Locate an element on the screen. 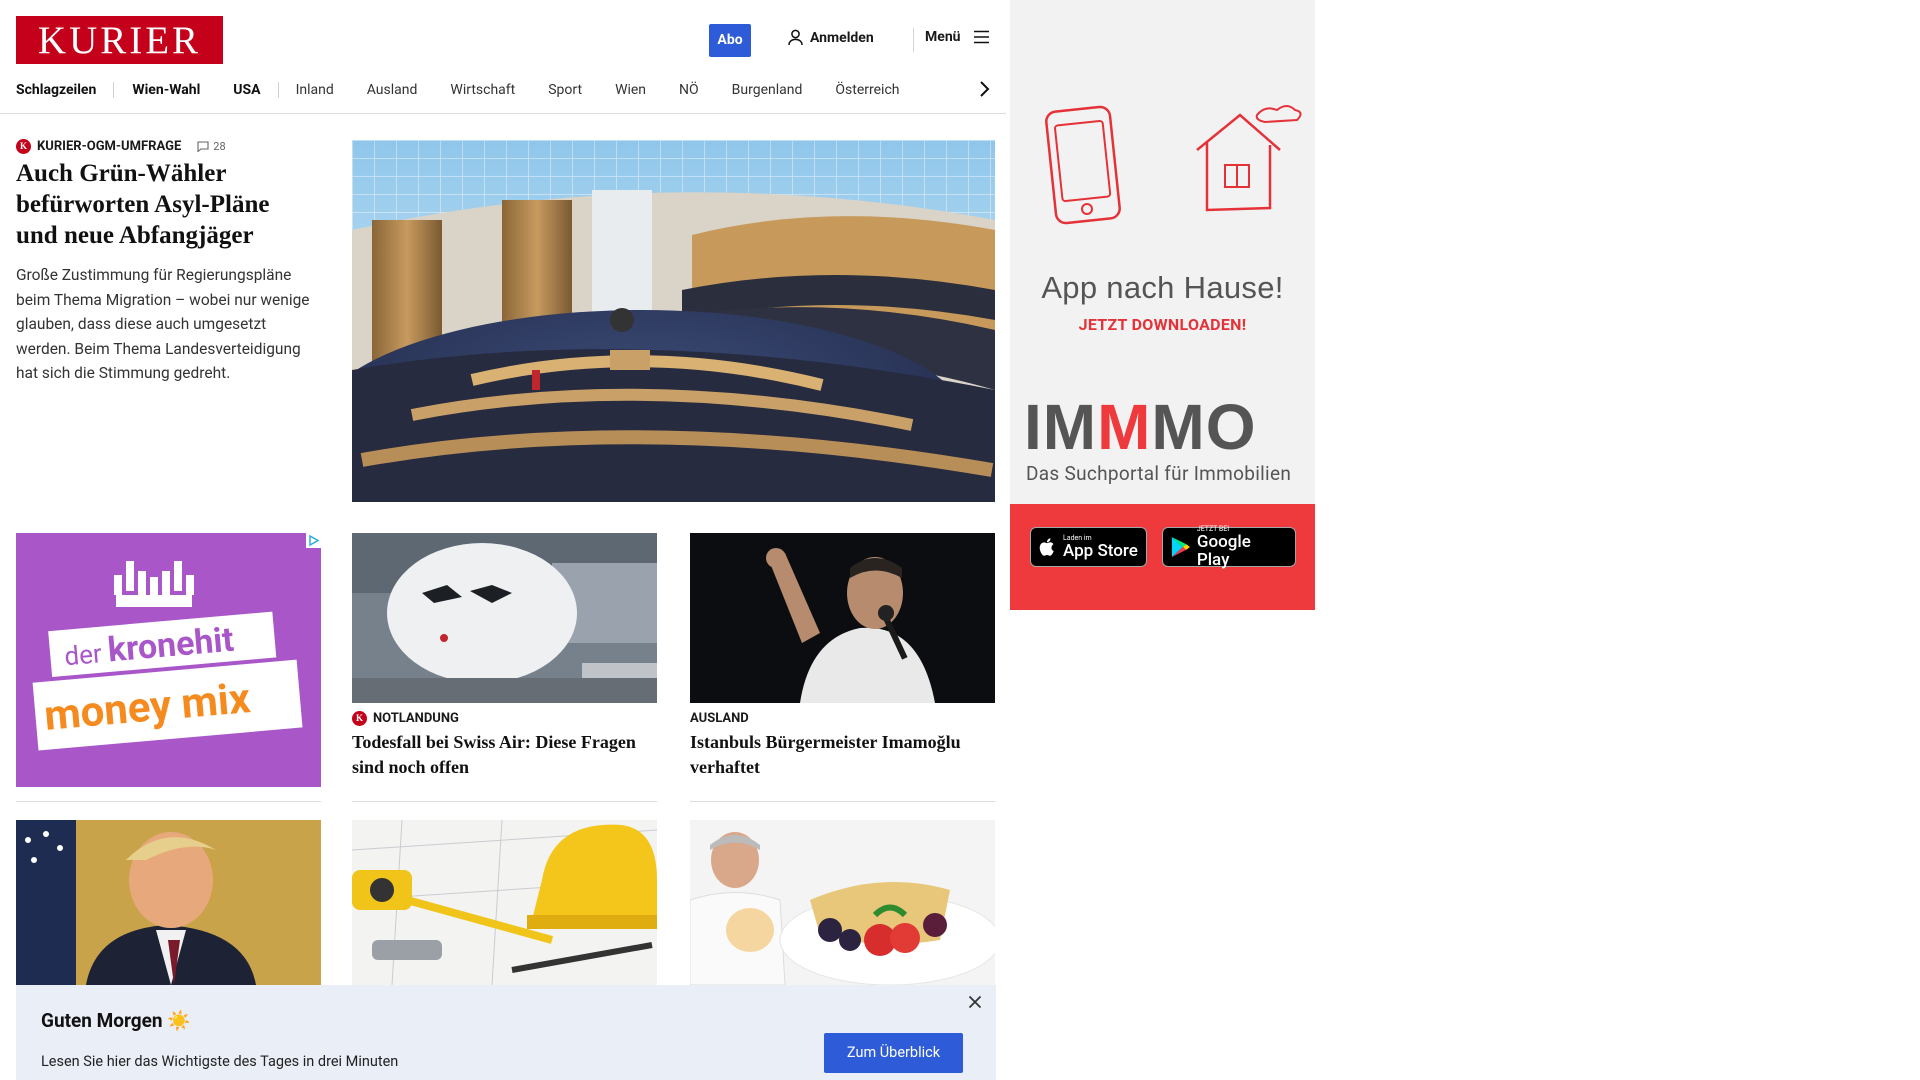 The image size is (1920, 1080). overview-button: Zum Überblick is located at coordinates (893, 1053).